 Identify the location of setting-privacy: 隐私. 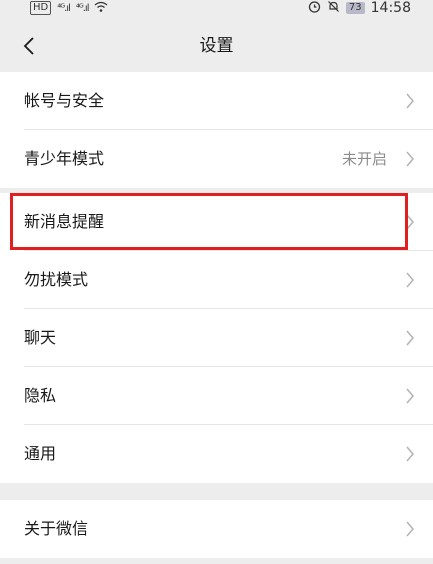
(216, 396).